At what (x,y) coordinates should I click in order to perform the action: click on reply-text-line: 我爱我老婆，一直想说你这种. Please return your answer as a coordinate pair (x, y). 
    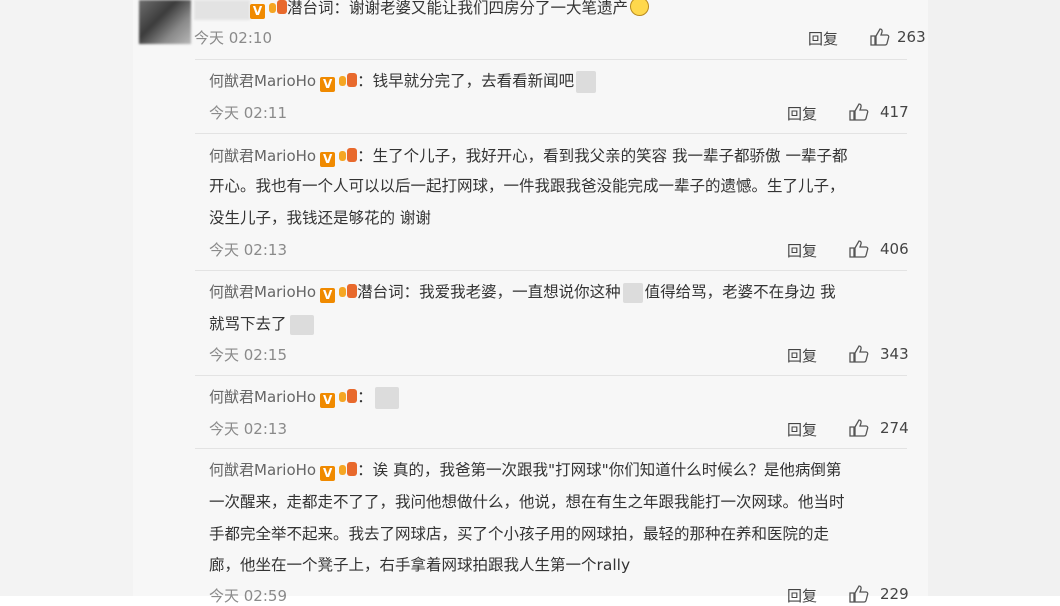
    Looking at the image, I should click on (520, 292).